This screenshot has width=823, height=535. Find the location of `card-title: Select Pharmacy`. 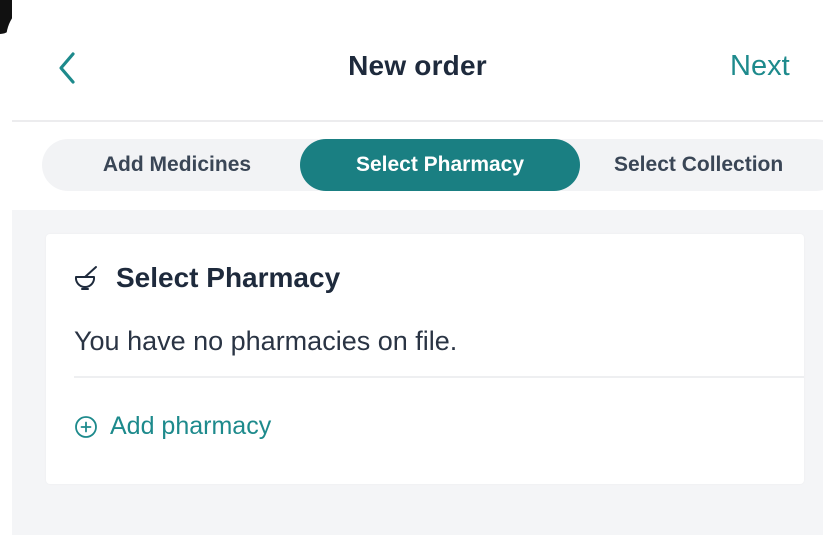

card-title: Select Pharmacy is located at coordinates (228, 277).